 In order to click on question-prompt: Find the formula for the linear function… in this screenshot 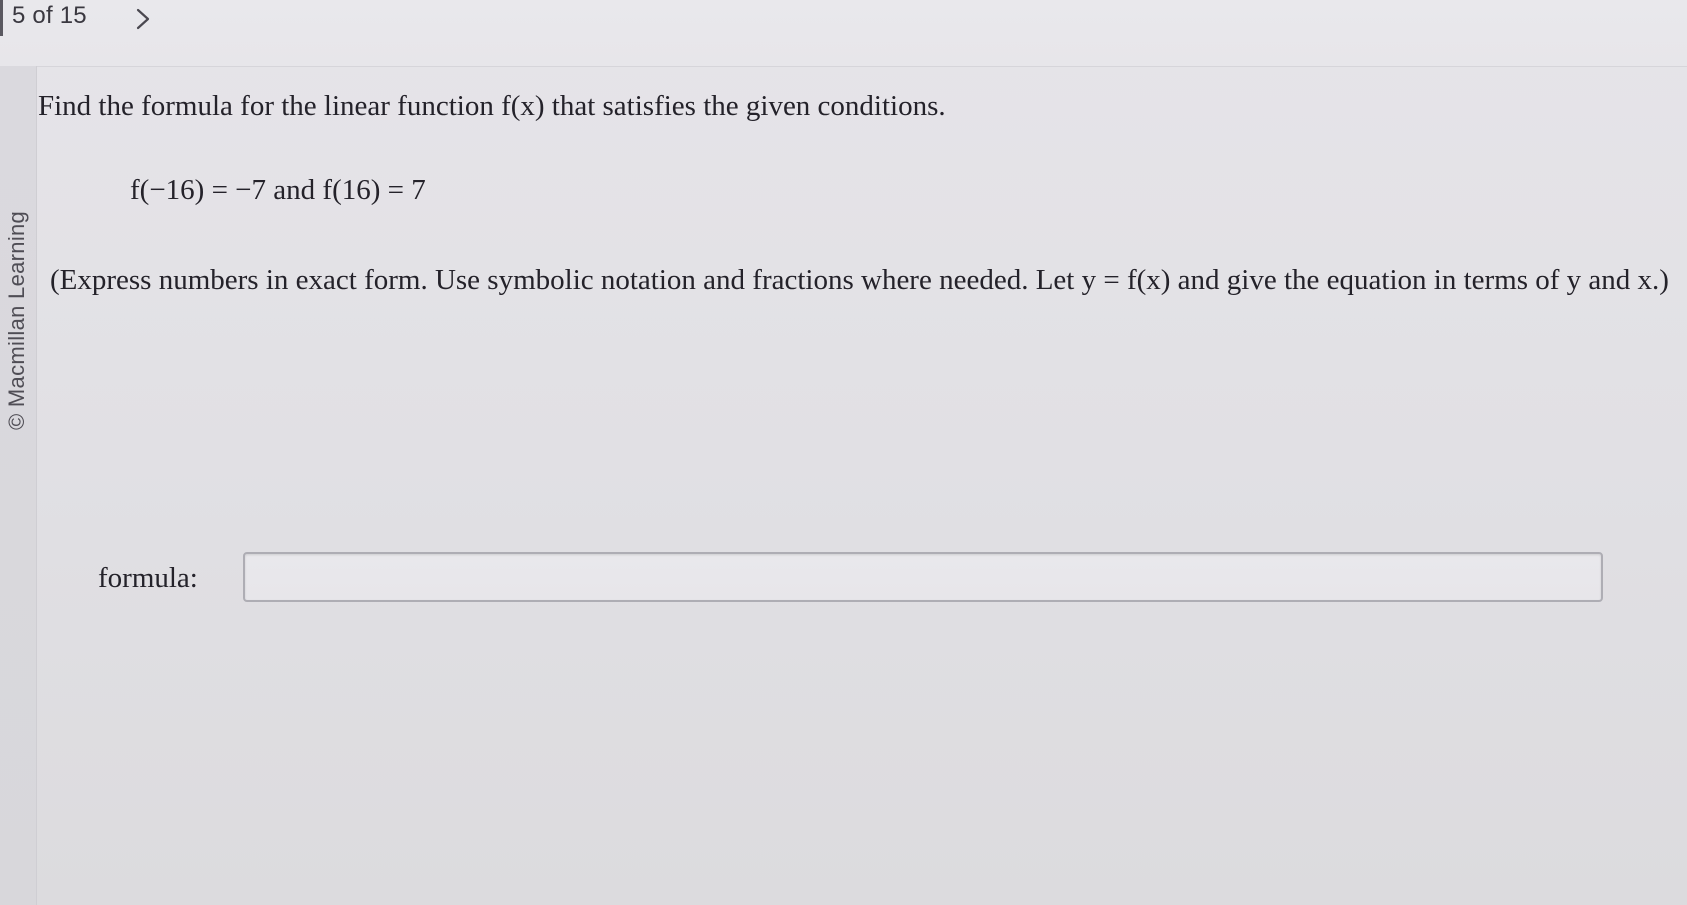, I will do `click(492, 106)`.